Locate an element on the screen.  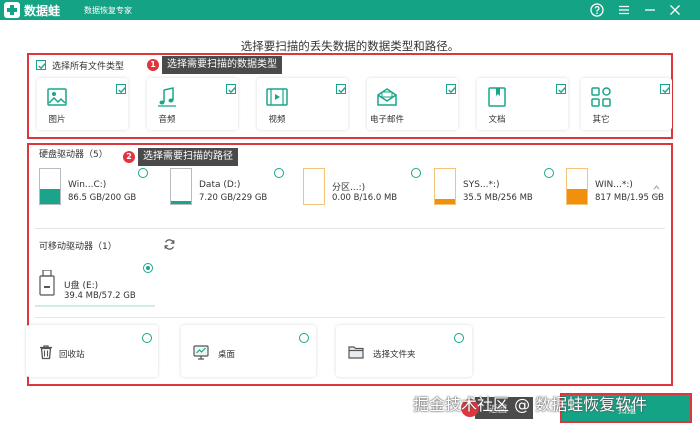
app-subtitle: 数据恢复专家 is located at coordinates (108, 10).